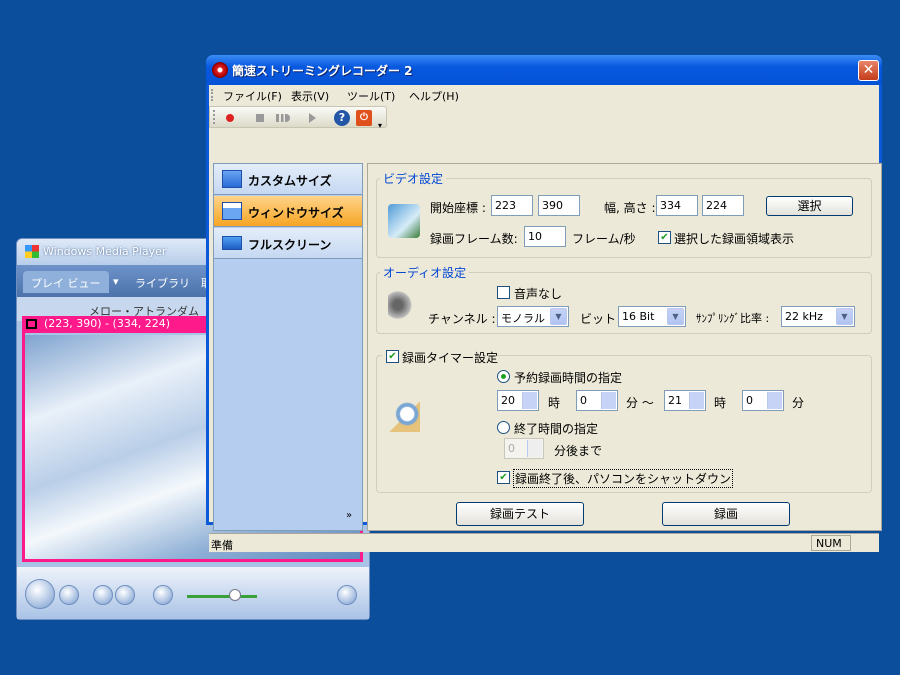 This screenshot has width=900, height=675. Describe the element at coordinates (260, 118) in the screenshot. I see `stop-icon` at that location.